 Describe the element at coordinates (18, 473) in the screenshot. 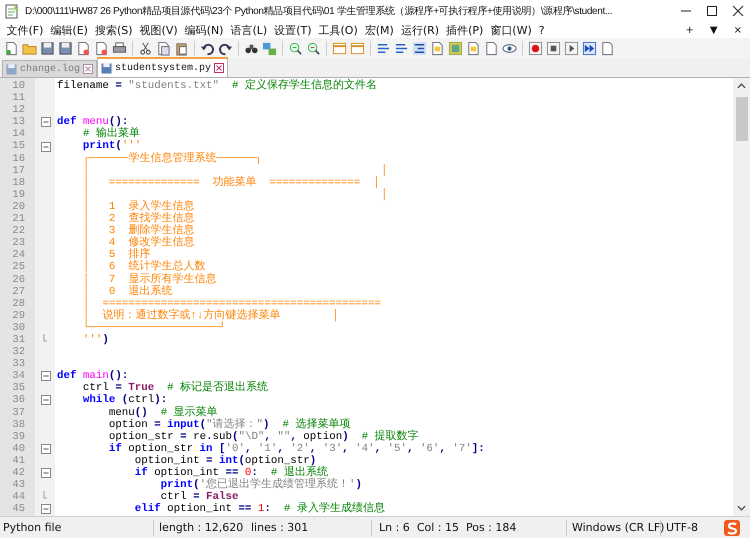

I see `line-number: 42` at that location.